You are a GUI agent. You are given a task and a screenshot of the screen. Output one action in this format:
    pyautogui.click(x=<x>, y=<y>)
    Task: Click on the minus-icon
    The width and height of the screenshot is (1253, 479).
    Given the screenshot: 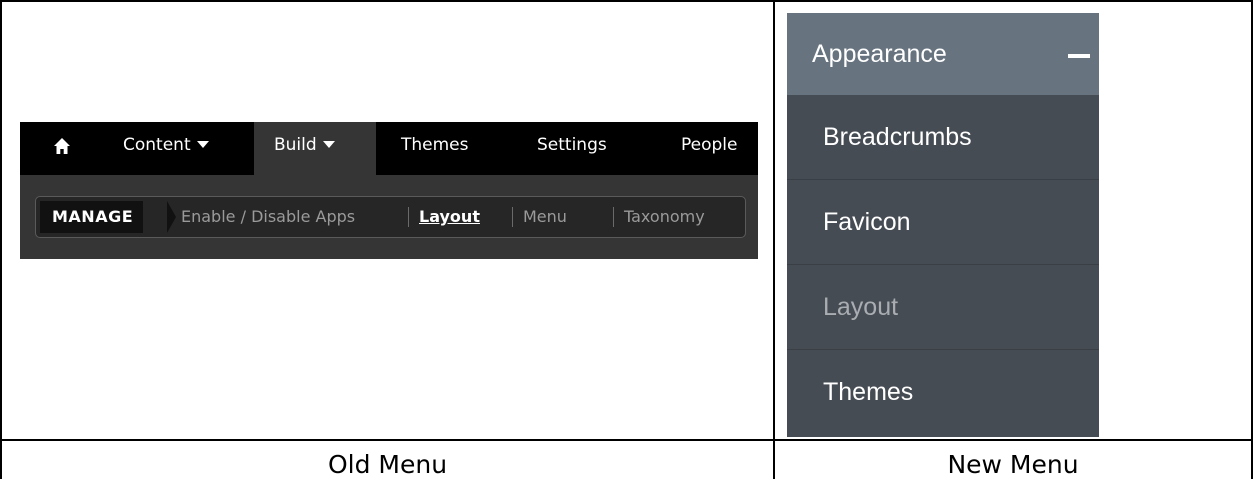 What is the action you would take?
    pyautogui.click(x=1079, y=56)
    